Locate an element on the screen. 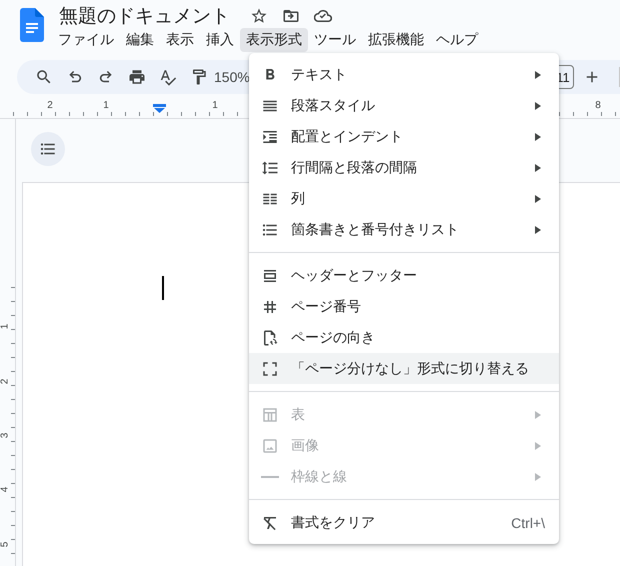 The image size is (620, 566). folder-arrow-icon is located at coordinates (291, 16).